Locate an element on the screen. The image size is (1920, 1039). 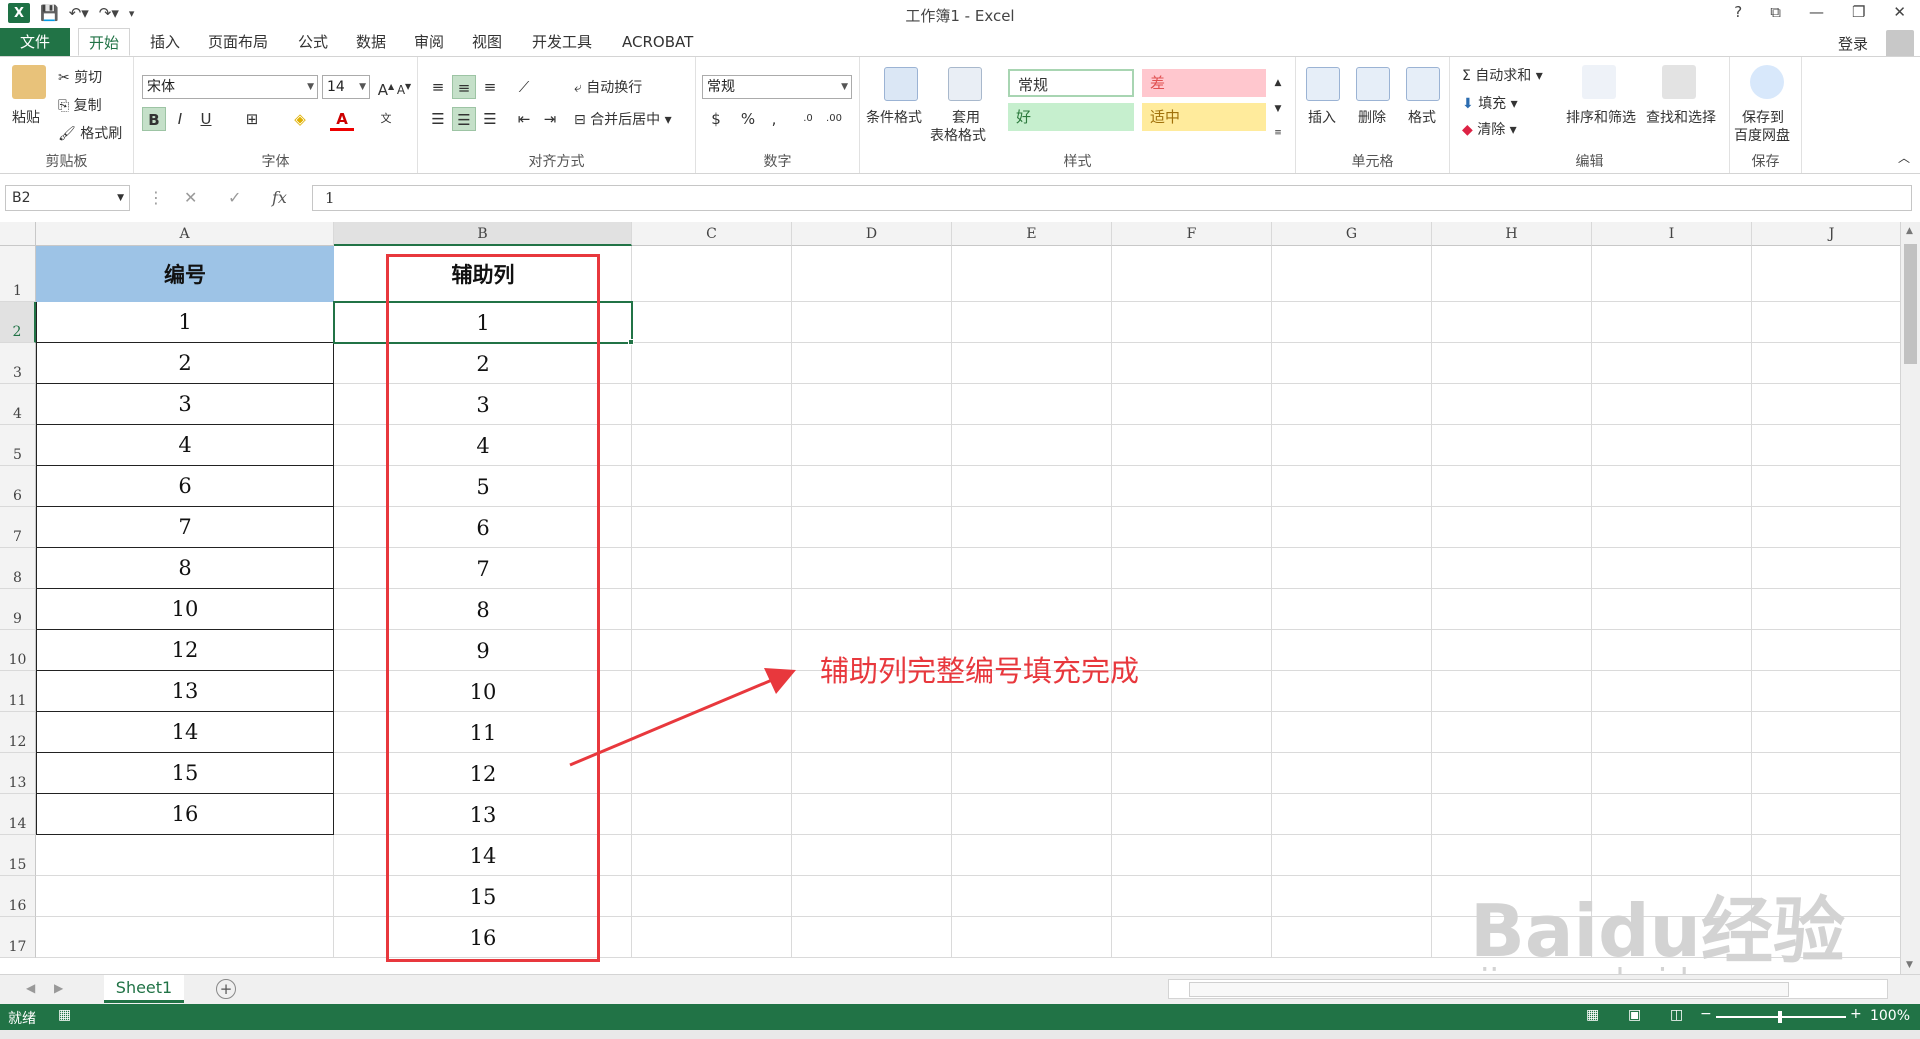
help-icon: ? is located at coordinates (1738, 12).